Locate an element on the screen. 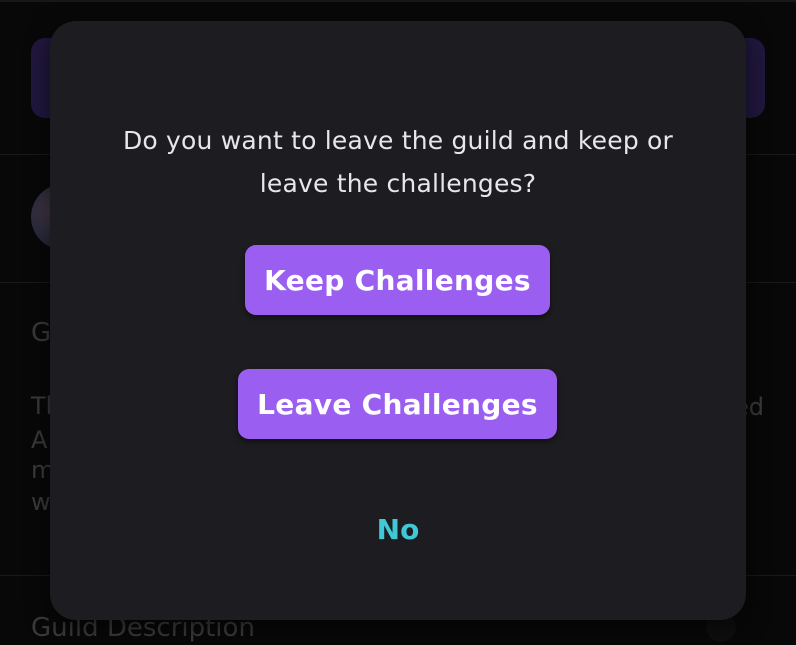 The height and width of the screenshot is (645, 796). leave-challenges-button: Leave Challenges is located at coordinates (397, 404).